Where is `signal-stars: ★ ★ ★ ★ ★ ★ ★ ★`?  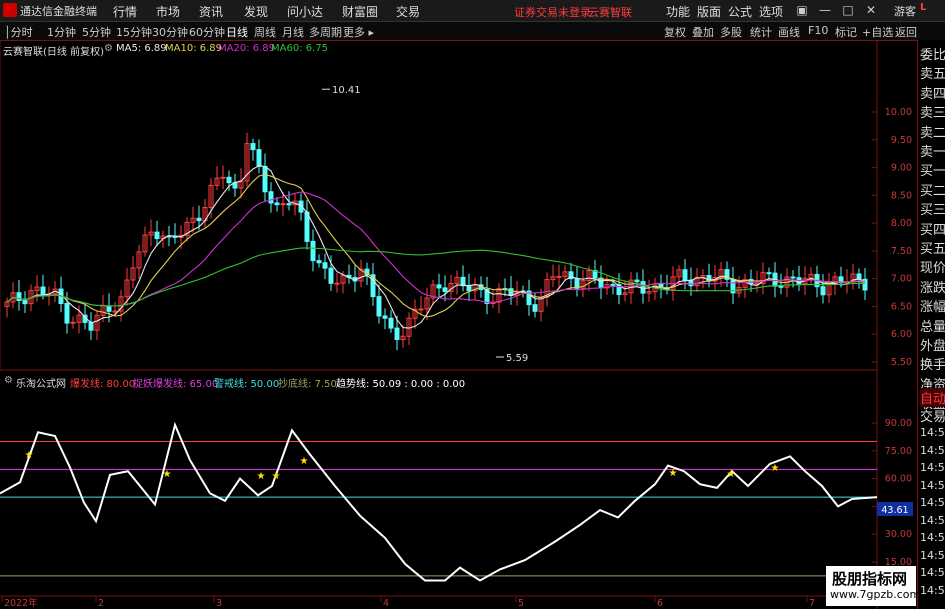 signal-stars: ★ ★ ★ ★ ★ ★ ★ ★ is located at coordinates (402, 466).